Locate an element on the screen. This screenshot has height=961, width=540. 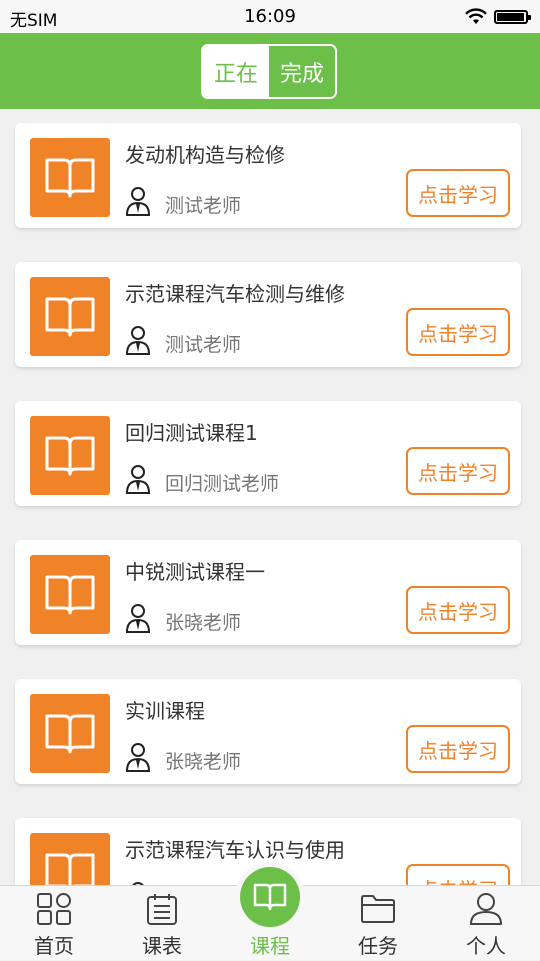
segment-in-progress: 正在 is located at coordinates (236, 71).